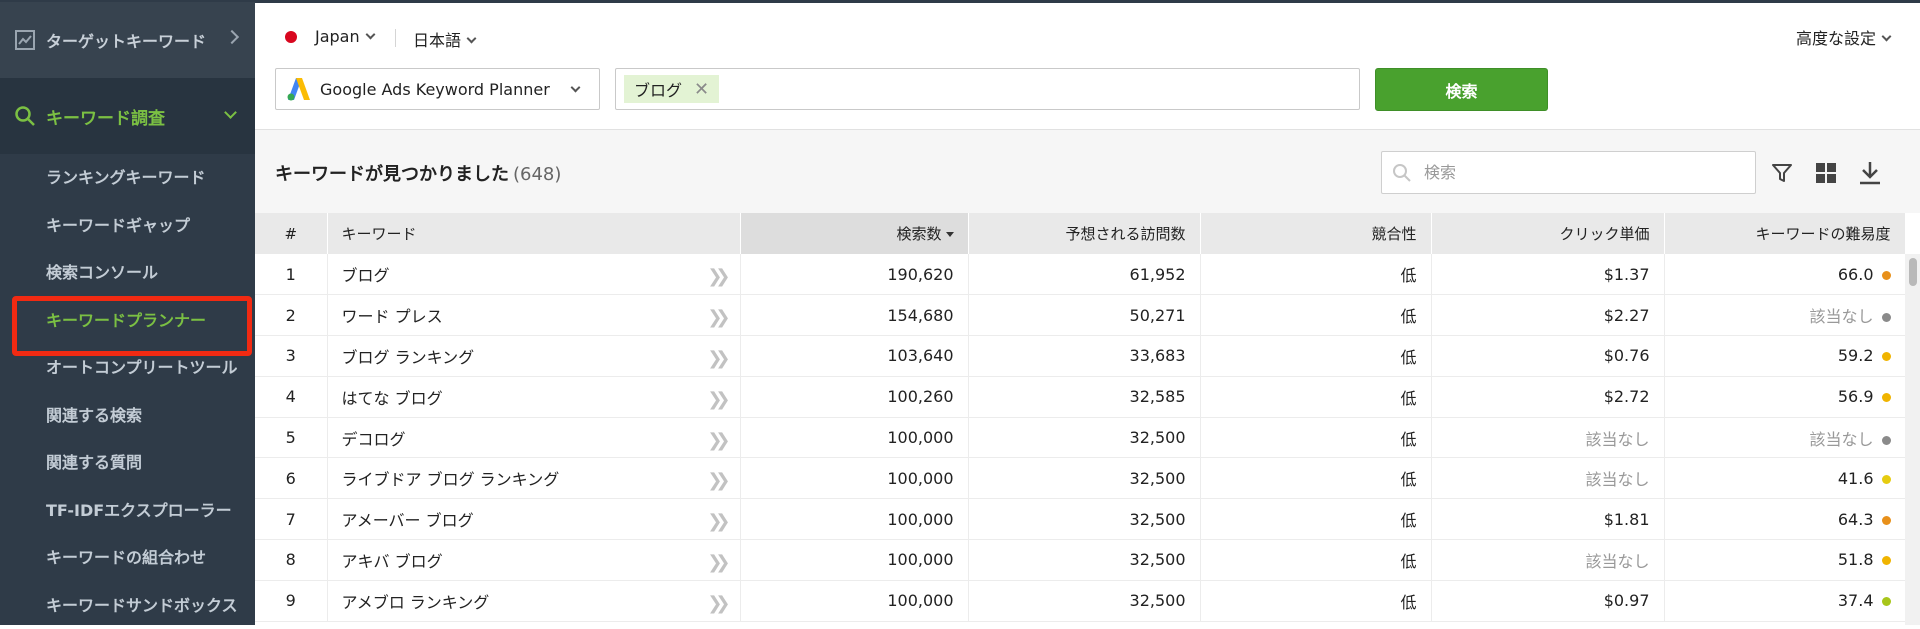 The height and width of the screenshot is (629, 1920). What do you see at coordinates (451, 479) in the screenshot?
I see `keyword-text: ライブドア ブログ ランキング` at bounding box center [451, 479].